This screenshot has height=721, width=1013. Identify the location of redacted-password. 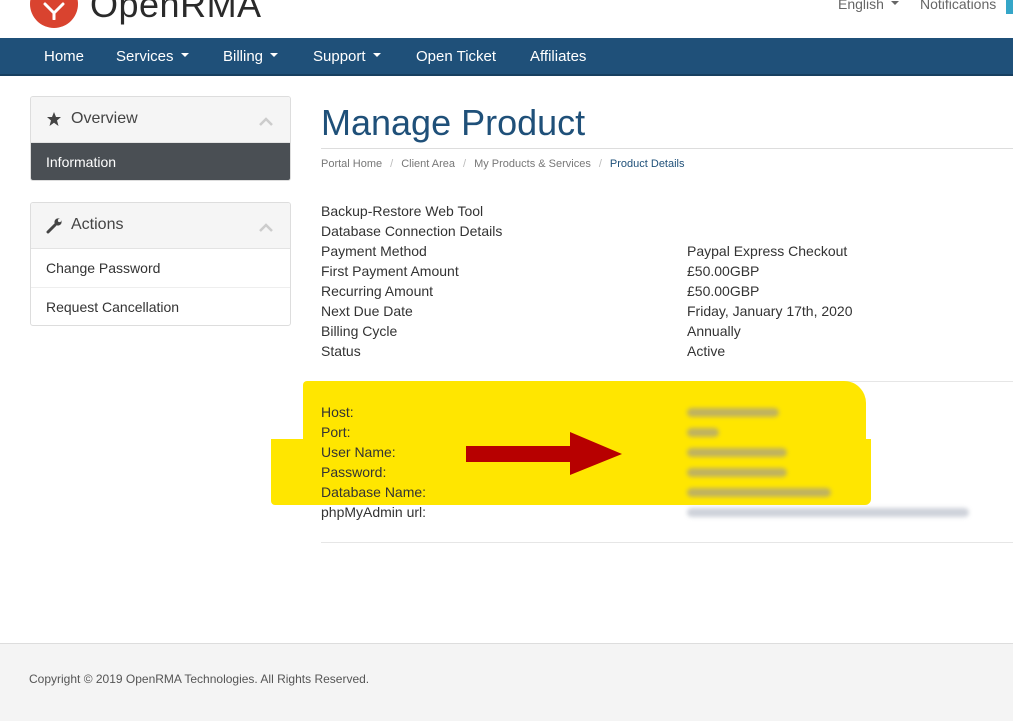
(737, 472).